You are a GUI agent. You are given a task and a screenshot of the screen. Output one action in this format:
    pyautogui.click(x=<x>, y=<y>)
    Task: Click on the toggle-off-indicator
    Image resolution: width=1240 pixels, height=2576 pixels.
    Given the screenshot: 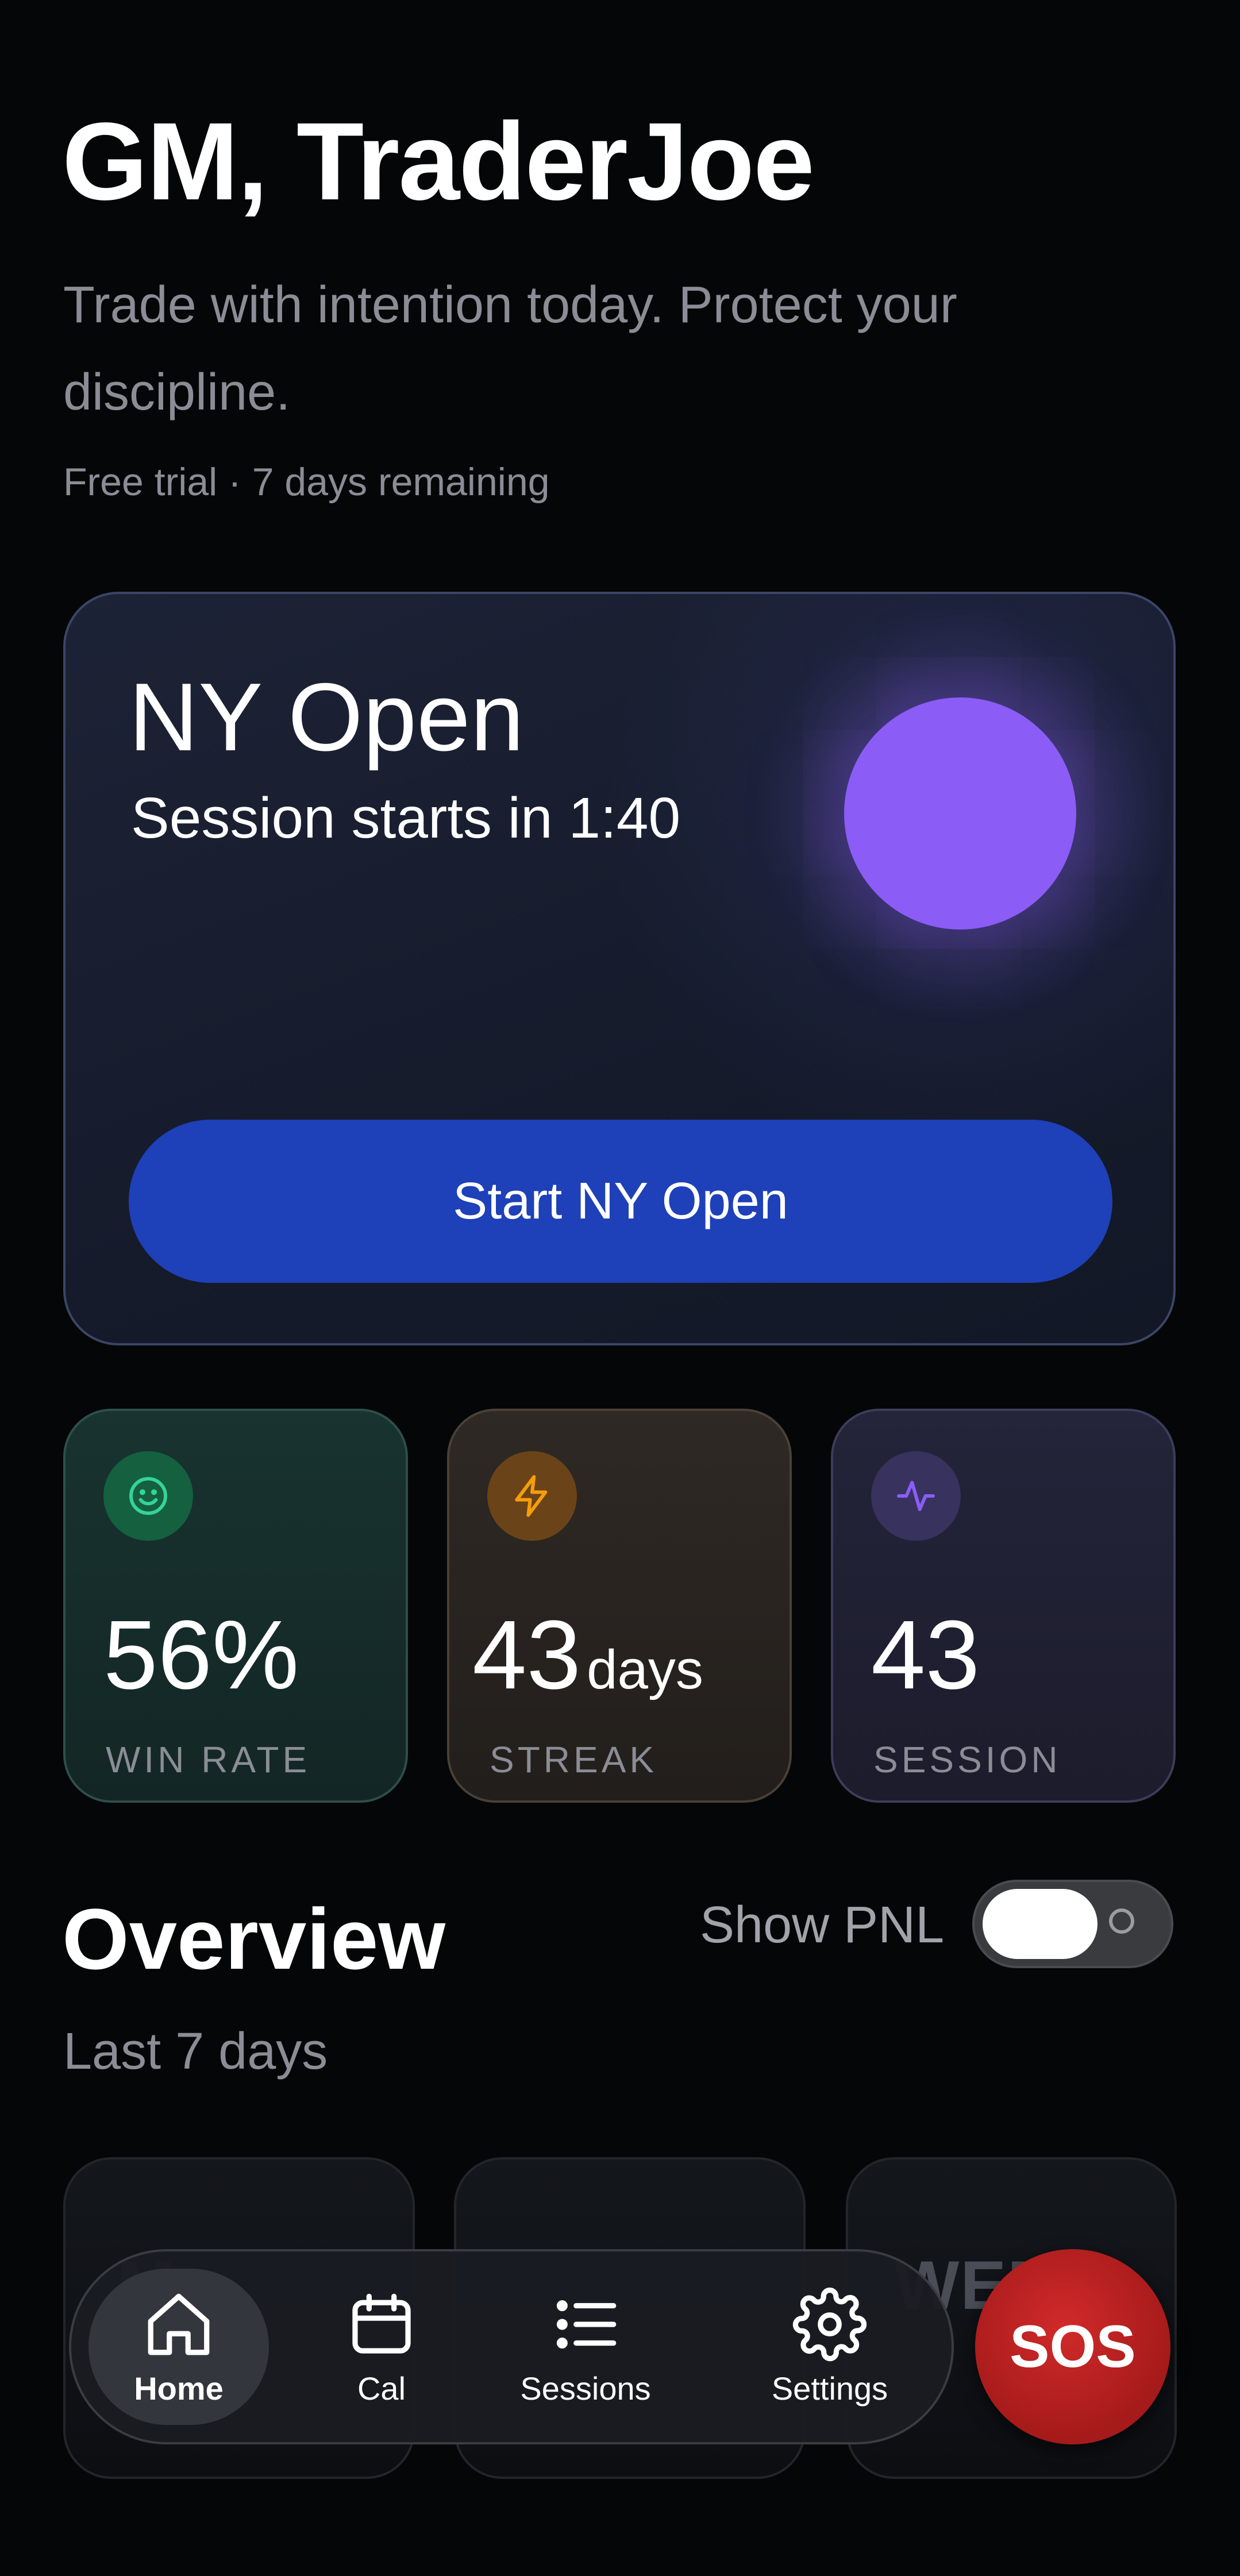 What is the action you would take?
    pyautogui.click(x=1121, y=1921)
    